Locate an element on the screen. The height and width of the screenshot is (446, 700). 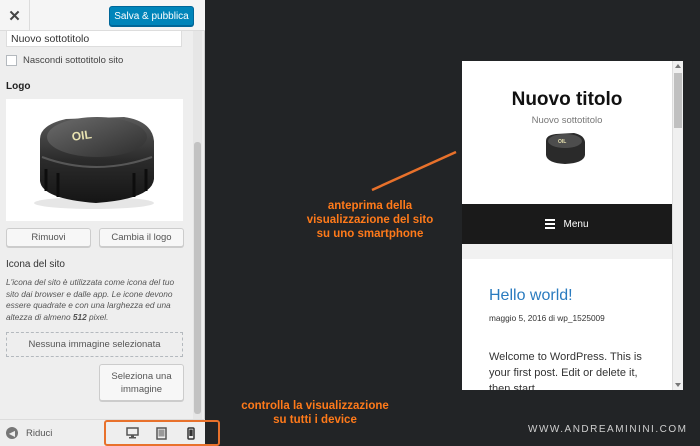
site-tagline: Nuovo sottotitolo is located at coordinates (567, 120).